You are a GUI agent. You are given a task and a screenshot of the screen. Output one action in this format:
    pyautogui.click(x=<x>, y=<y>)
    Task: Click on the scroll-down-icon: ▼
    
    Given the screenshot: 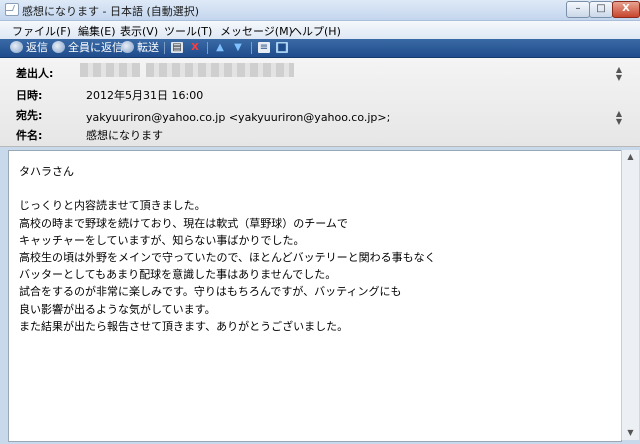 What is the action you would take?
    pyautogui.click(x=630, y=432)
    